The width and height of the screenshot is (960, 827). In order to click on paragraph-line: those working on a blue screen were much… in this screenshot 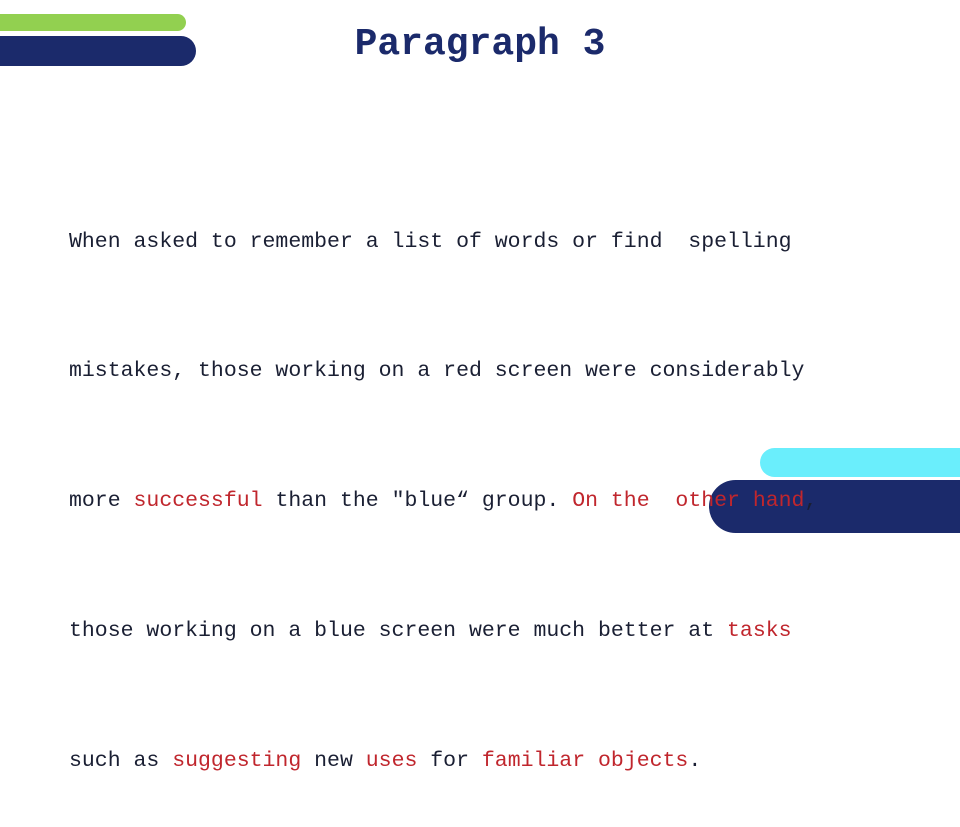, I will do `click(499, 631)`.